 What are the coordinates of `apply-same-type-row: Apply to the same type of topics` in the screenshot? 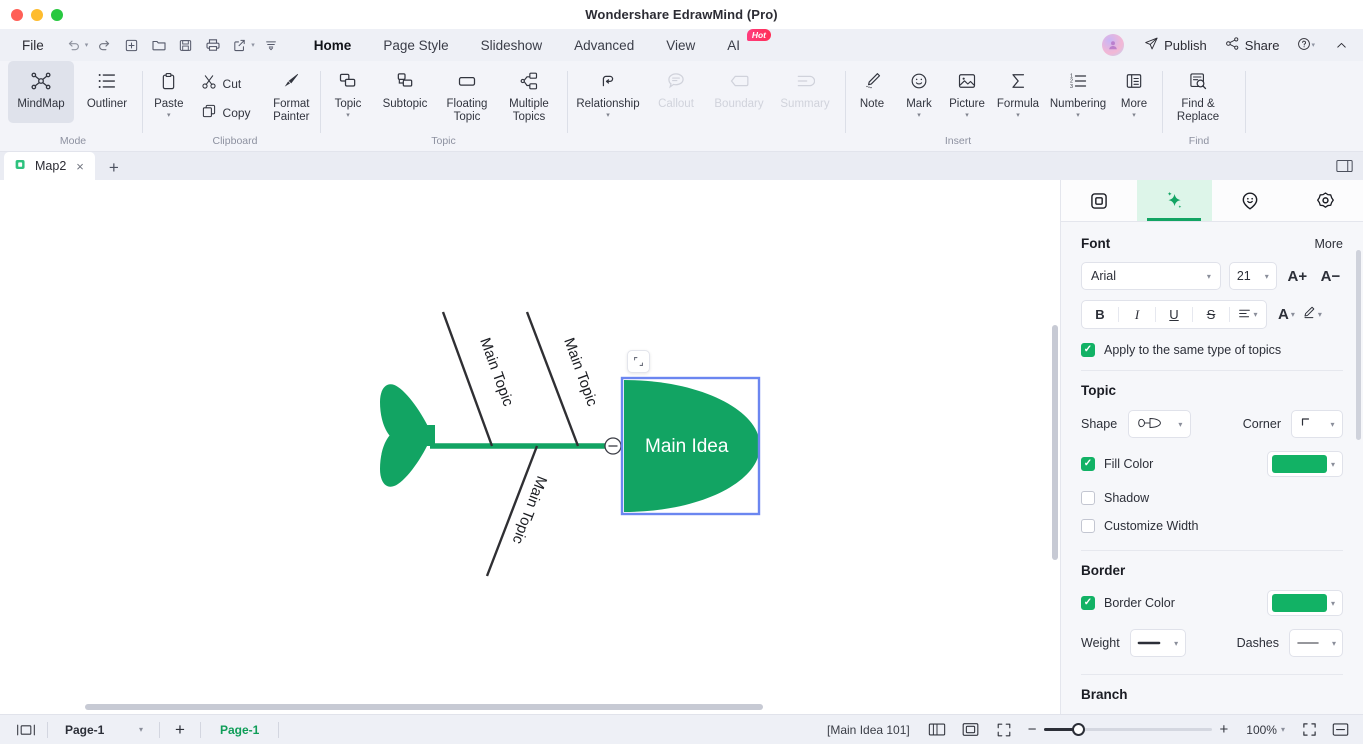 It's located at (1212, 350).